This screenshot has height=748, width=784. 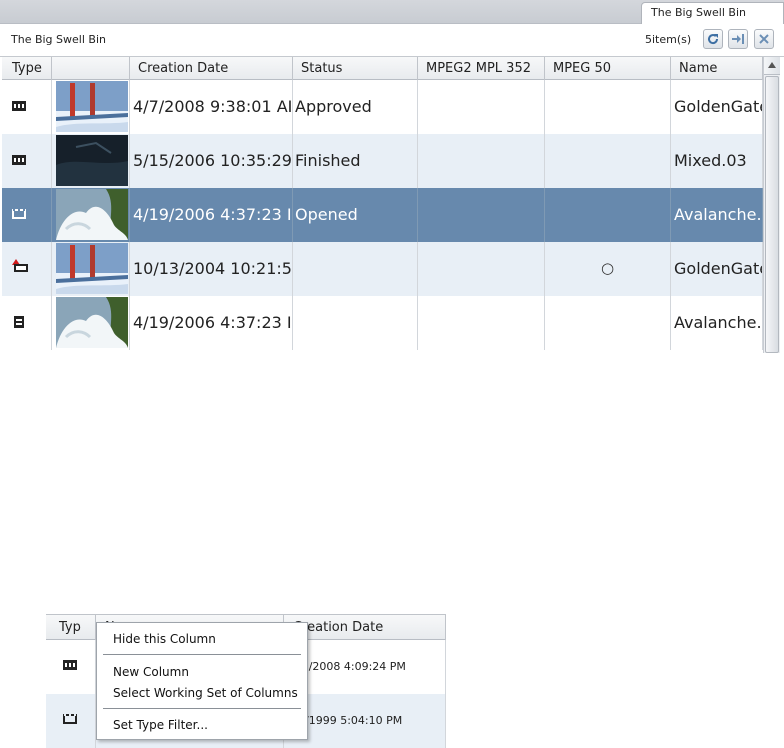 I want to click on refresh-button, so click(x=713, y=39).